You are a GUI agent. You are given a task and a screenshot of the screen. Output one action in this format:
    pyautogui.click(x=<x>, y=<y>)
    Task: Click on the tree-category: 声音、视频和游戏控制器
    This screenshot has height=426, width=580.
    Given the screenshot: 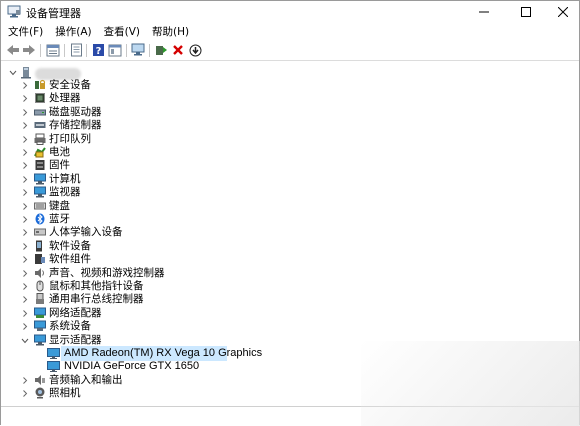 What is the action you would take?
    pyautogui.click(x=131, y=273)
    